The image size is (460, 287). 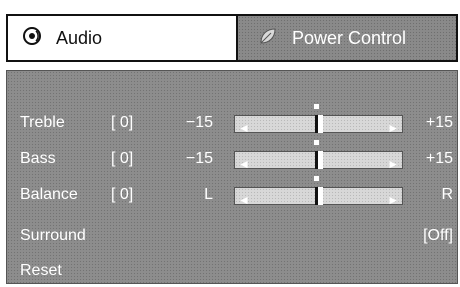 I want to click on treble-left-arrow-icon: ◄, so click(x=244, y=128).